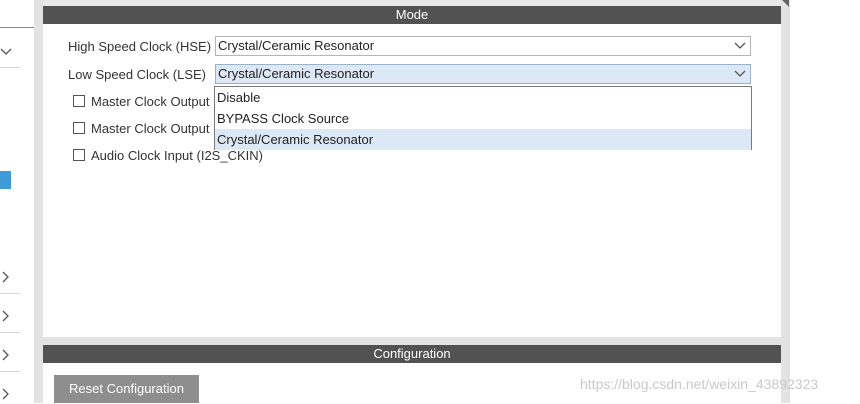 The image size is (860, 404). I want to click on panel-separator, so click(412, 341).